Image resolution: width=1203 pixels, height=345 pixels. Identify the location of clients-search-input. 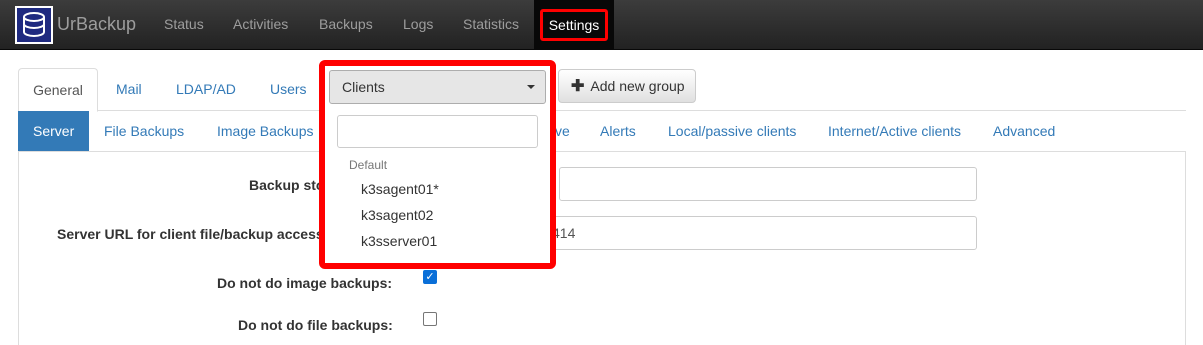
(437, 131).